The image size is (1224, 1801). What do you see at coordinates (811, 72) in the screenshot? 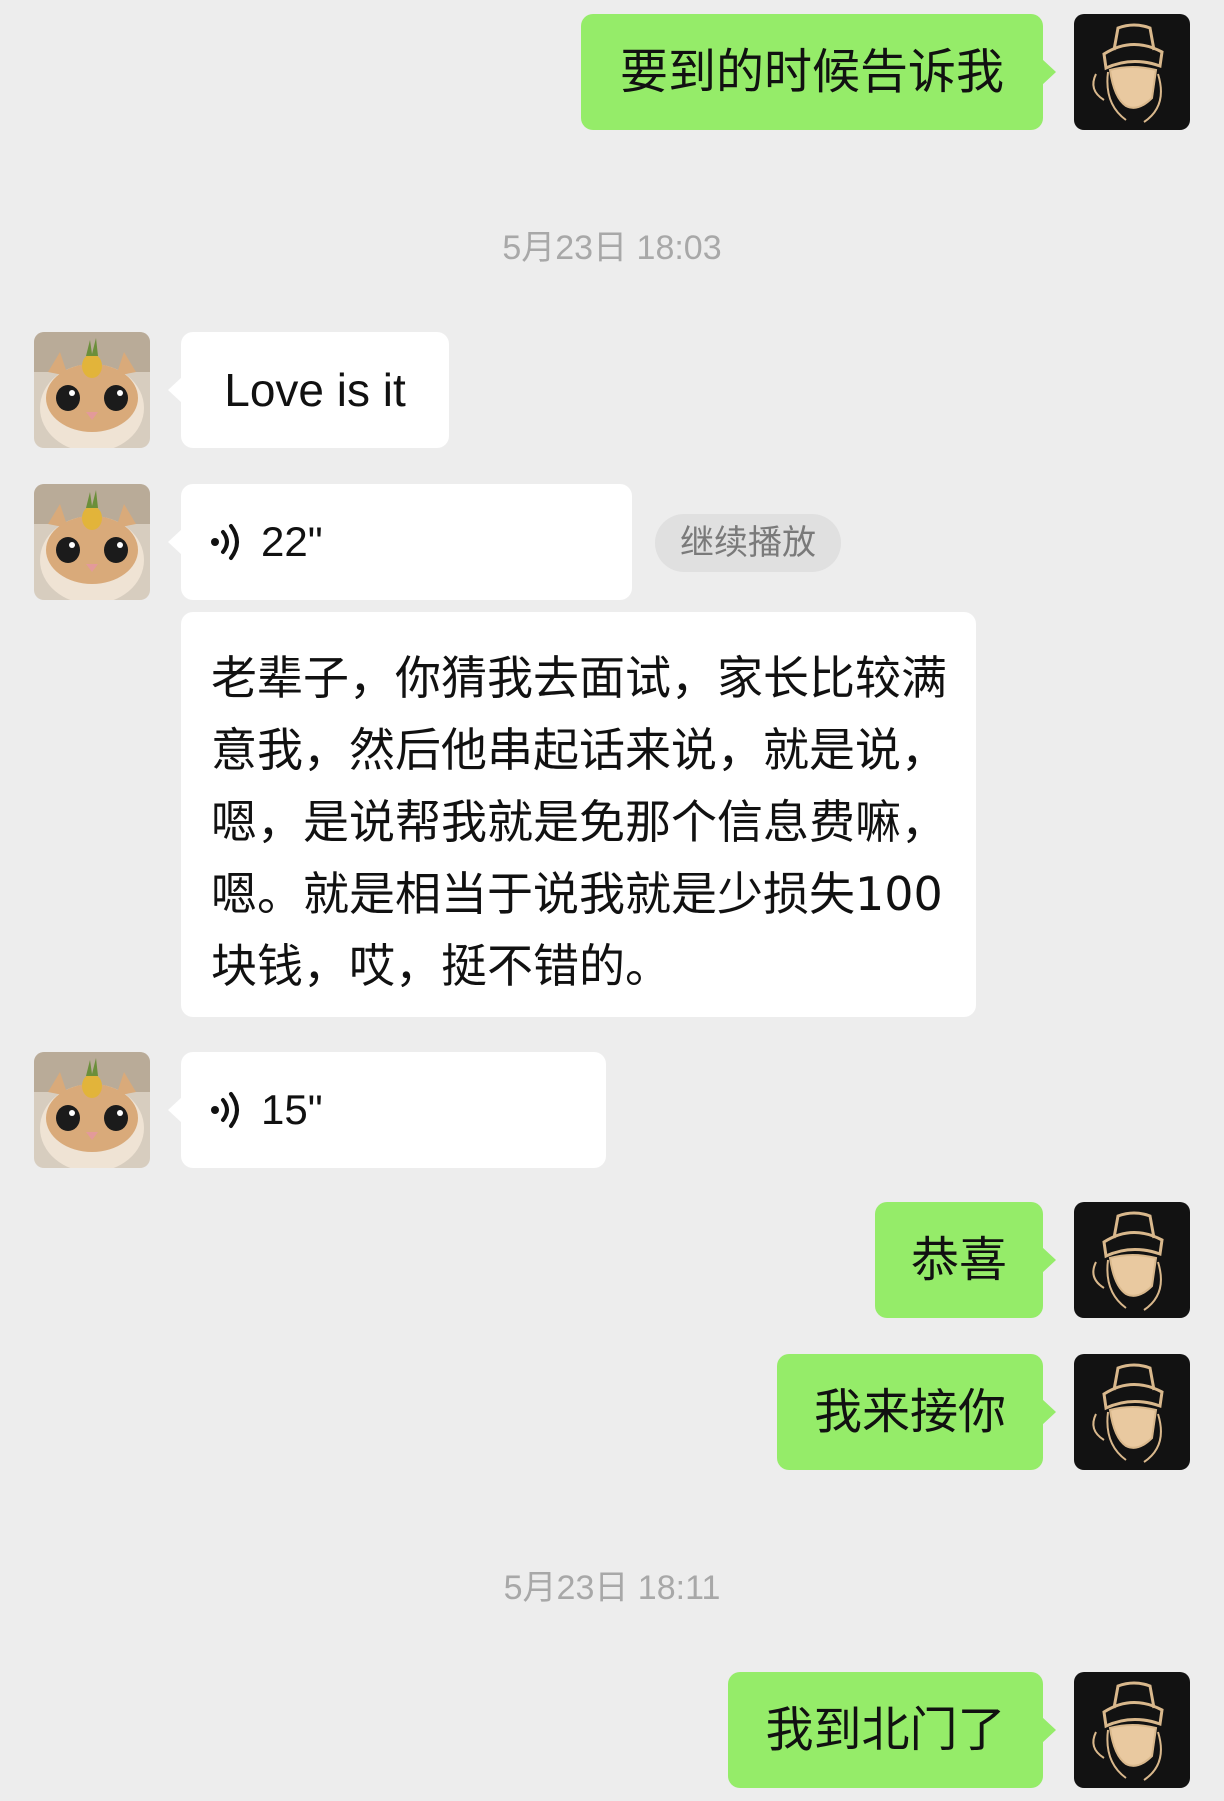
I see `message-text: 要到的时候告诉我` at bounding box center [811, 72].